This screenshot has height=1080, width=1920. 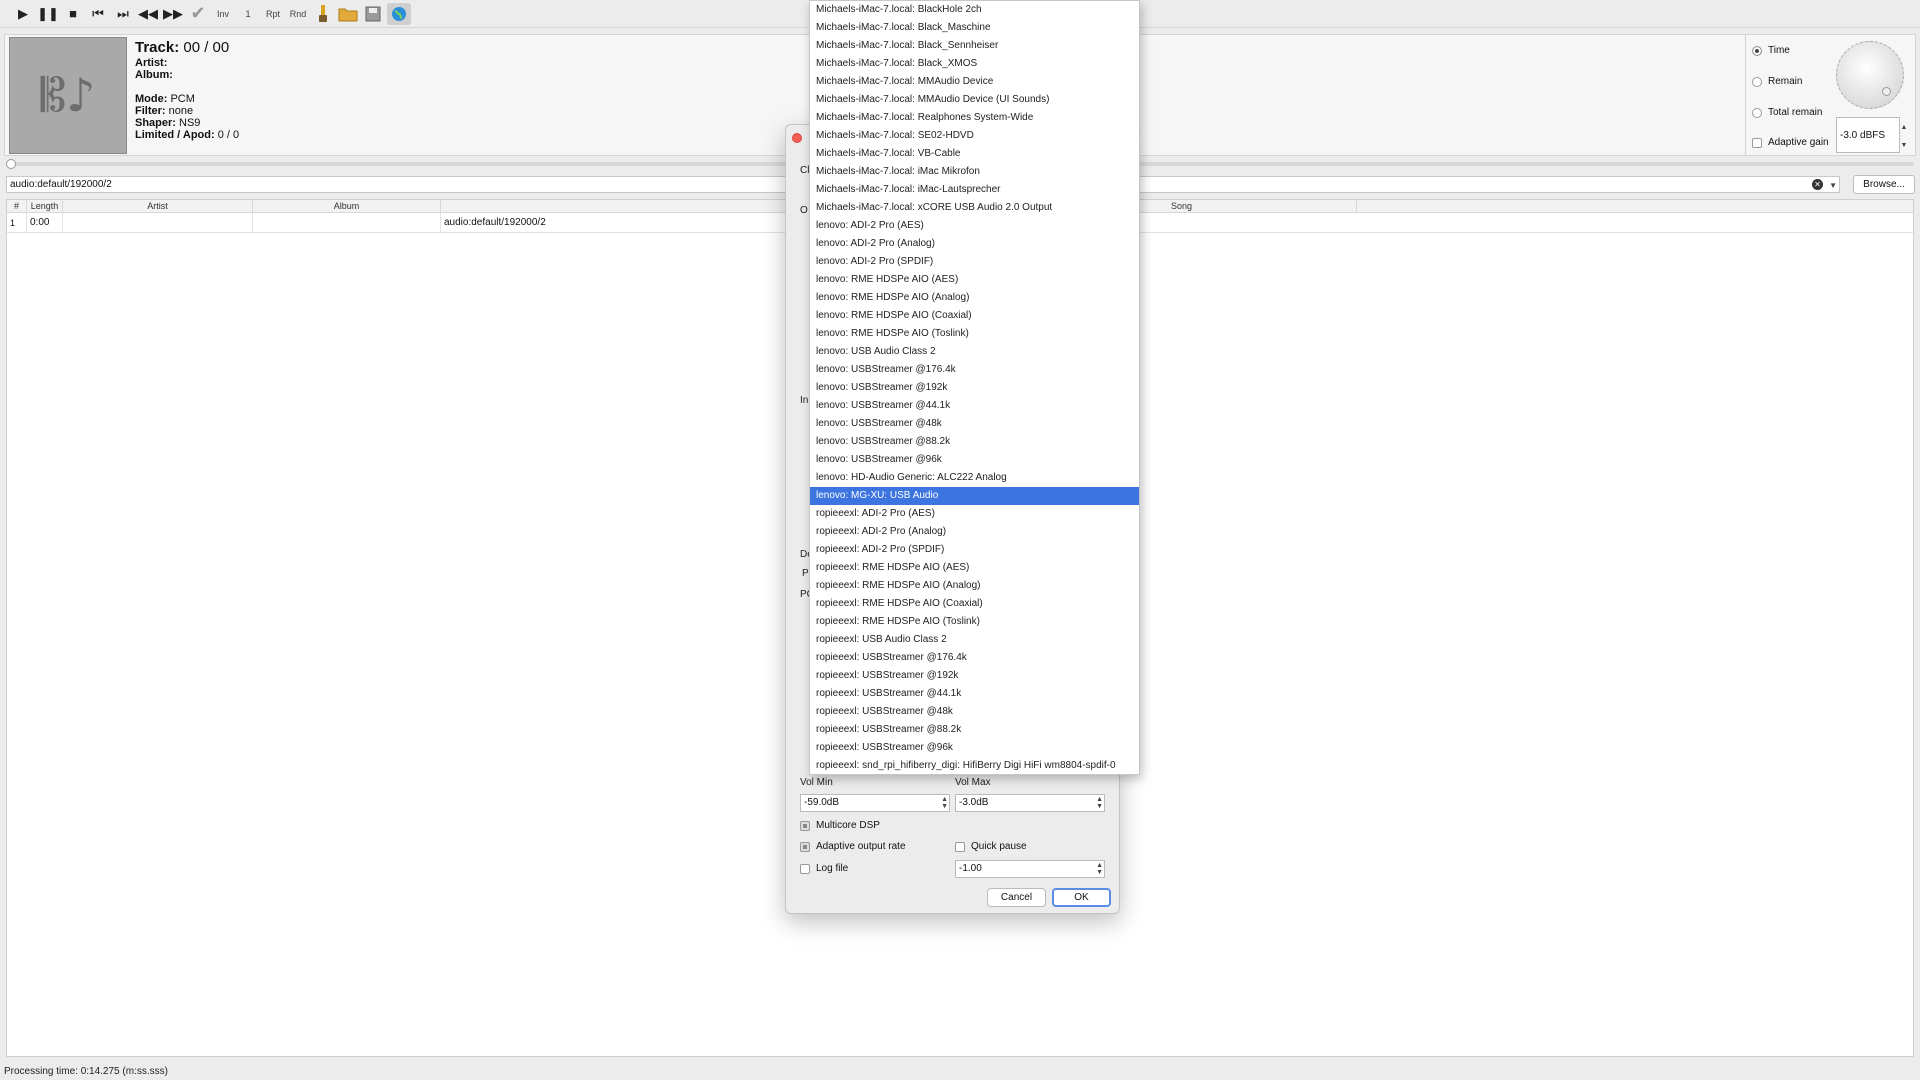 I want to click on log-file-checkbox, so click(x=805, y=868).